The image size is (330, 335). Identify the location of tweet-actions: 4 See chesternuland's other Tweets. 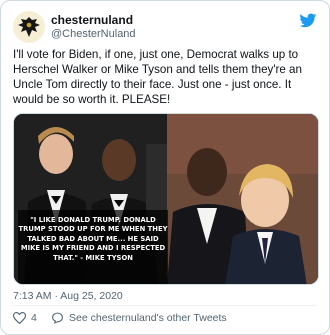
(165, 319).